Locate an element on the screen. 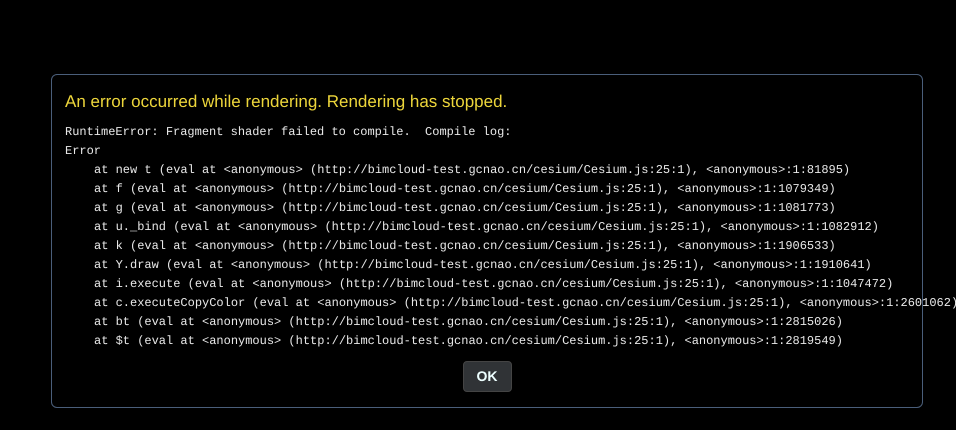  stack-trace-line: at new t (eval at <anonymous> (http://bimcloud-test.gcnao.cn/cesium/Cesium.js:25:1), <anonymous>:1:81895) is located at coordinates (472, 170).